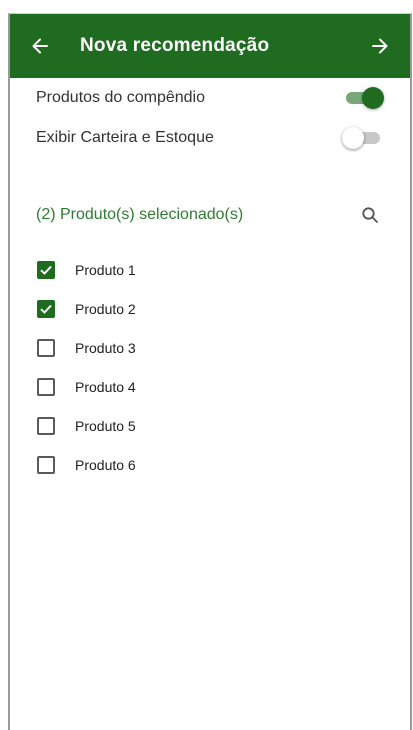 The width and height of the screenshot is (413, 730). I want to click on compendio-toggle, so click(364, 98).